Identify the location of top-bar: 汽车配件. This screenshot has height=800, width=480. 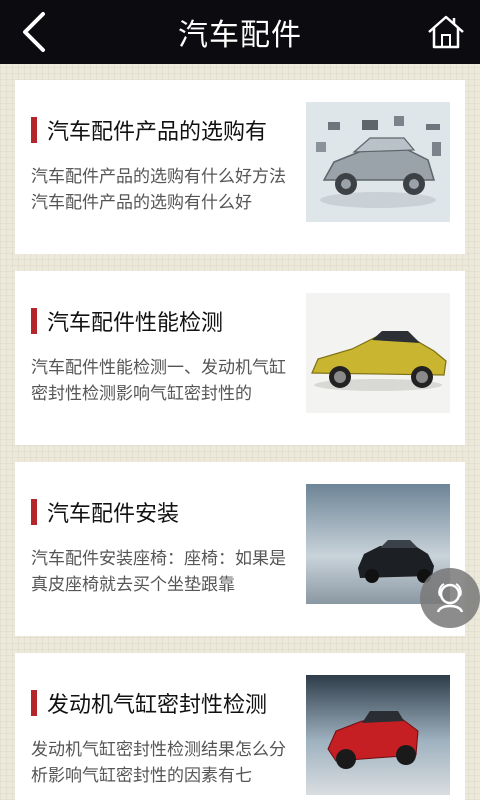
(240, 32).